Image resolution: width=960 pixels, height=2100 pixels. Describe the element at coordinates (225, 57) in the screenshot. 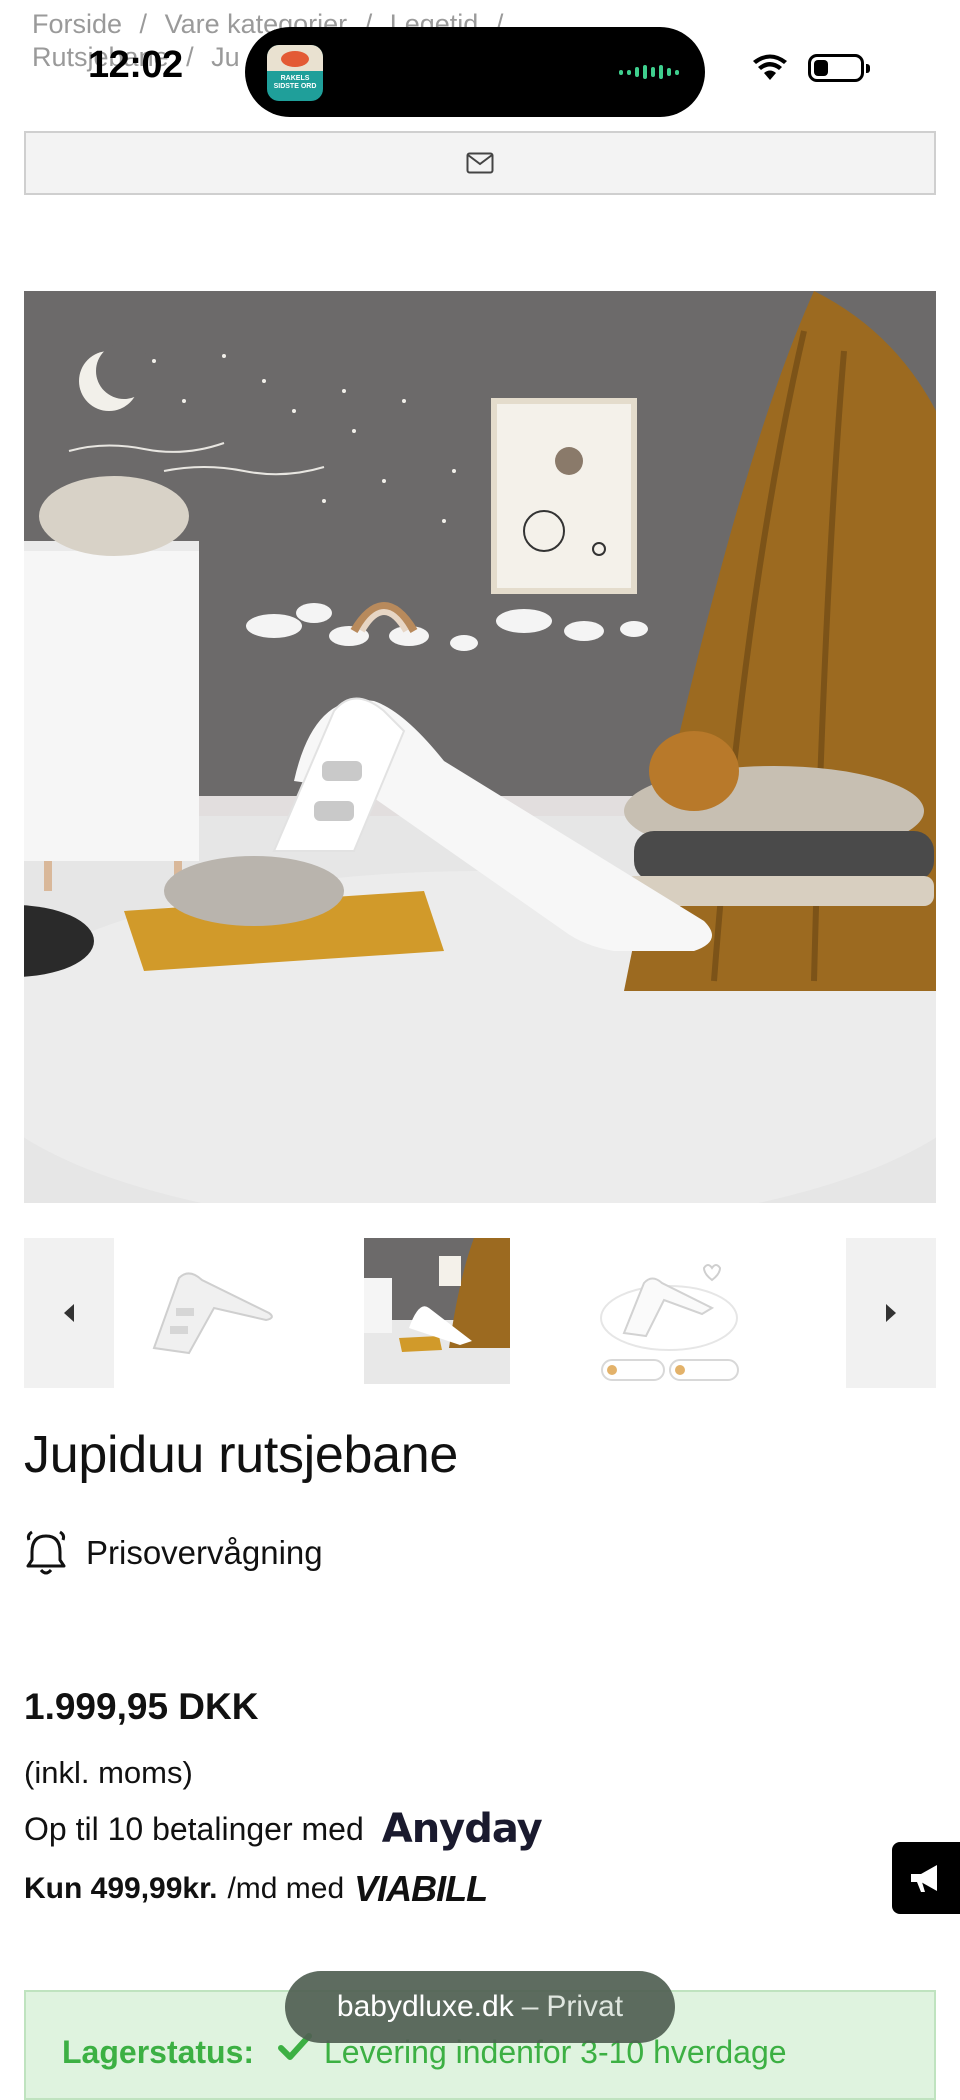

I see `breadcrumb-current: Ju` at that location.